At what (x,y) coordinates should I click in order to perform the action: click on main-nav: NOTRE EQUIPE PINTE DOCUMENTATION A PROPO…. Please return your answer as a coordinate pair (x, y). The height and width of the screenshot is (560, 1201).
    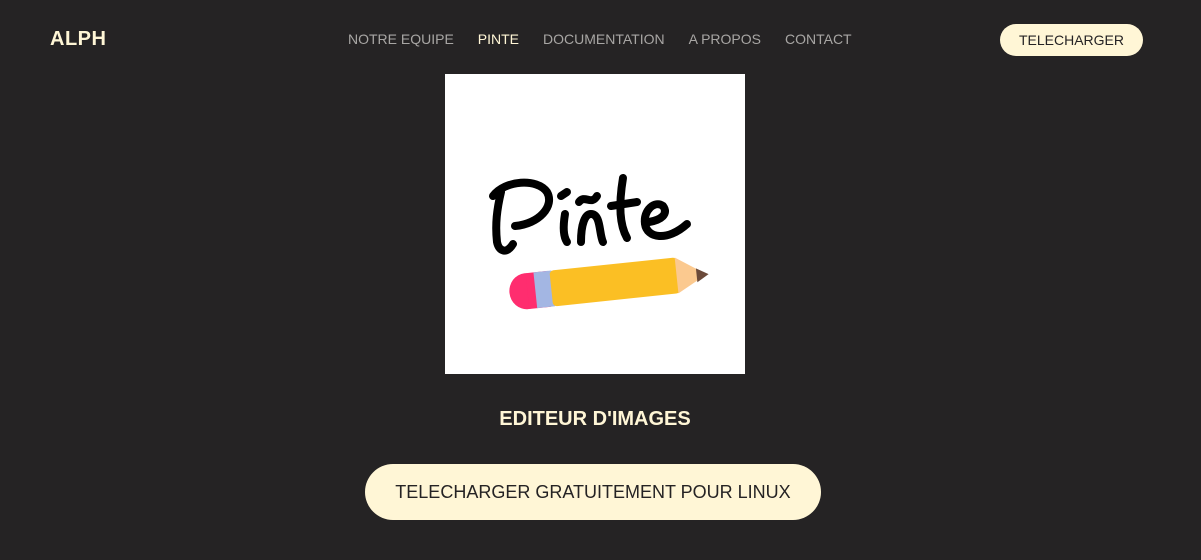
    Looking at the image, I should click on (612, 39).